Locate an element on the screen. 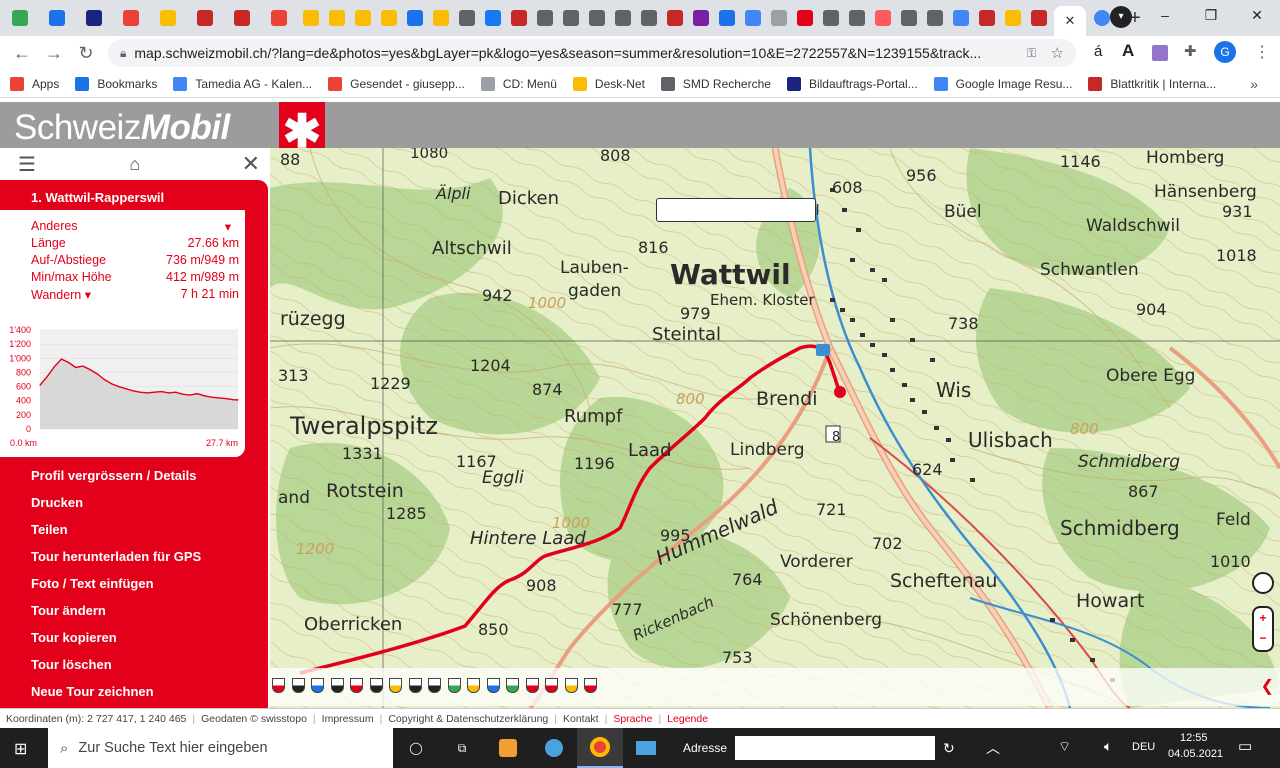  collapse-arrow-icon: ❮ is located at coordinates (1267, 686).